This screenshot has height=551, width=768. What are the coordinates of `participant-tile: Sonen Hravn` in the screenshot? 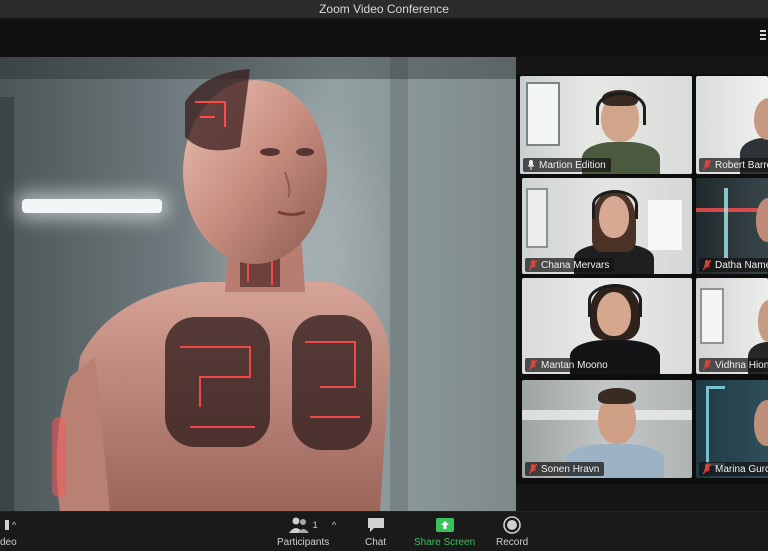 It's located at (607, 429).